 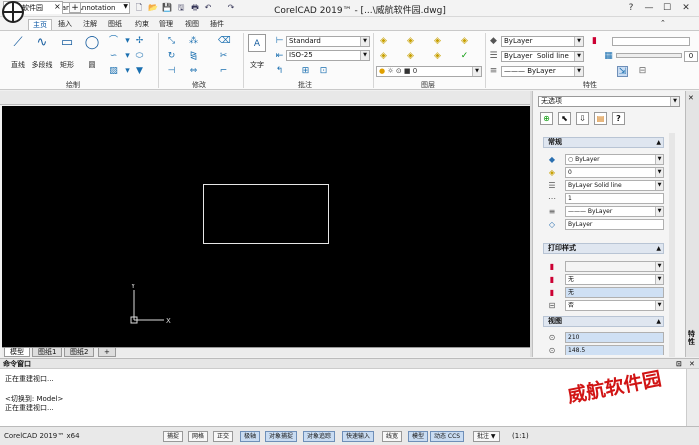 What do you see at coordinates (582, 118) in the screenshot?
I see `quick-select-icon: ⇩` at bounding box center [582, 118].